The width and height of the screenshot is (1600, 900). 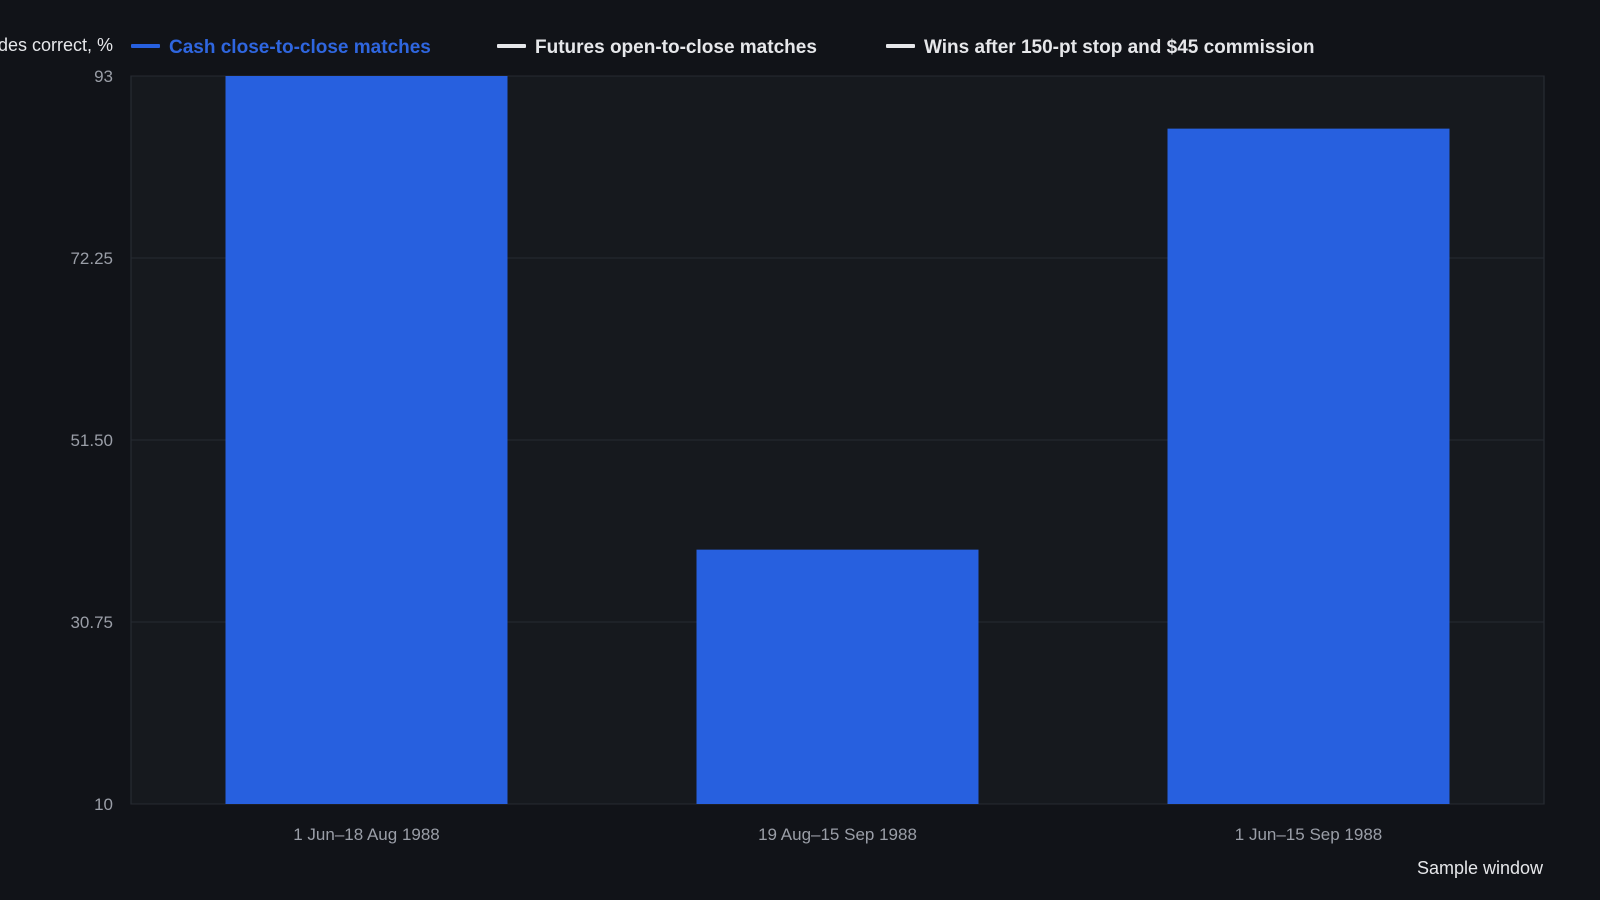 I want to click on x-tick-label: 19 Aug–15 Sep 1988, so click(x=837, y=834).